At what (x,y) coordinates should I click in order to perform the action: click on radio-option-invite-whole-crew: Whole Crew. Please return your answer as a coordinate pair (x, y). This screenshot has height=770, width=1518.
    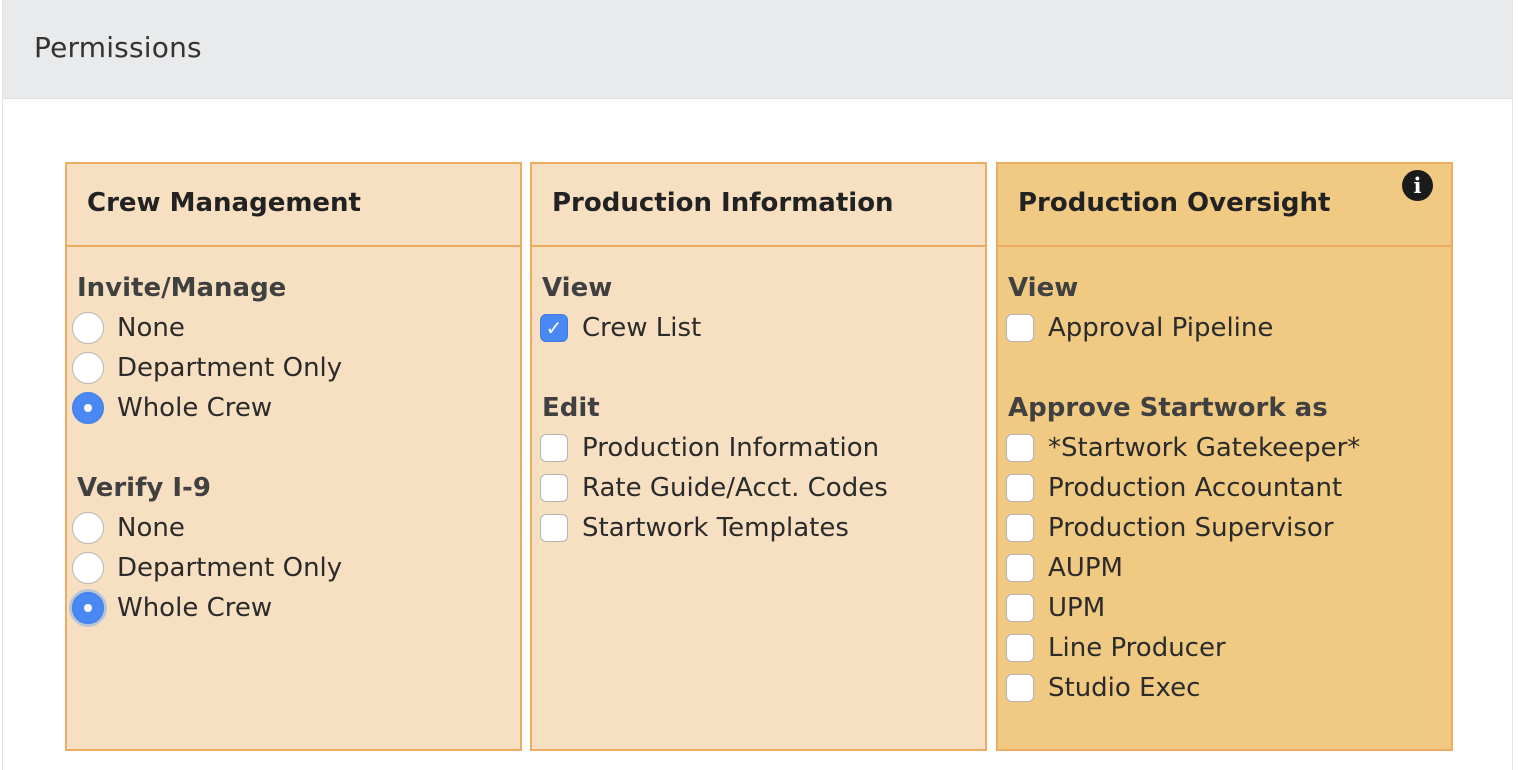
    Looking at the image, I should click on (293, 408).